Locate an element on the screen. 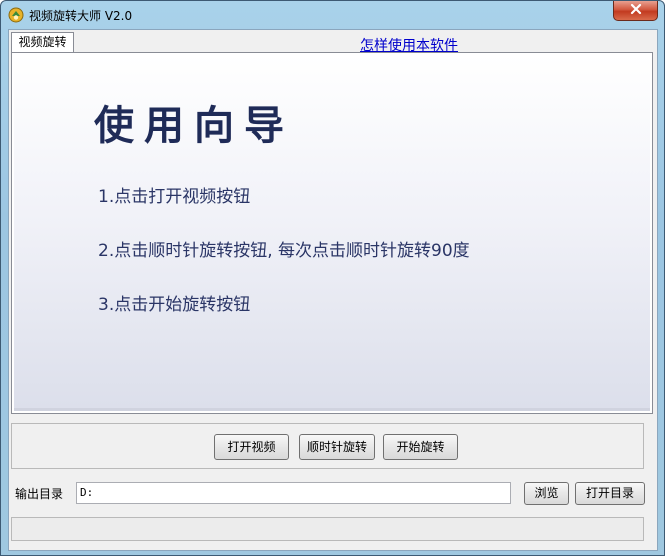 This screenshot has height=556, width=665. open-video-button: 打开视频 is located at coordinates (251, 447).